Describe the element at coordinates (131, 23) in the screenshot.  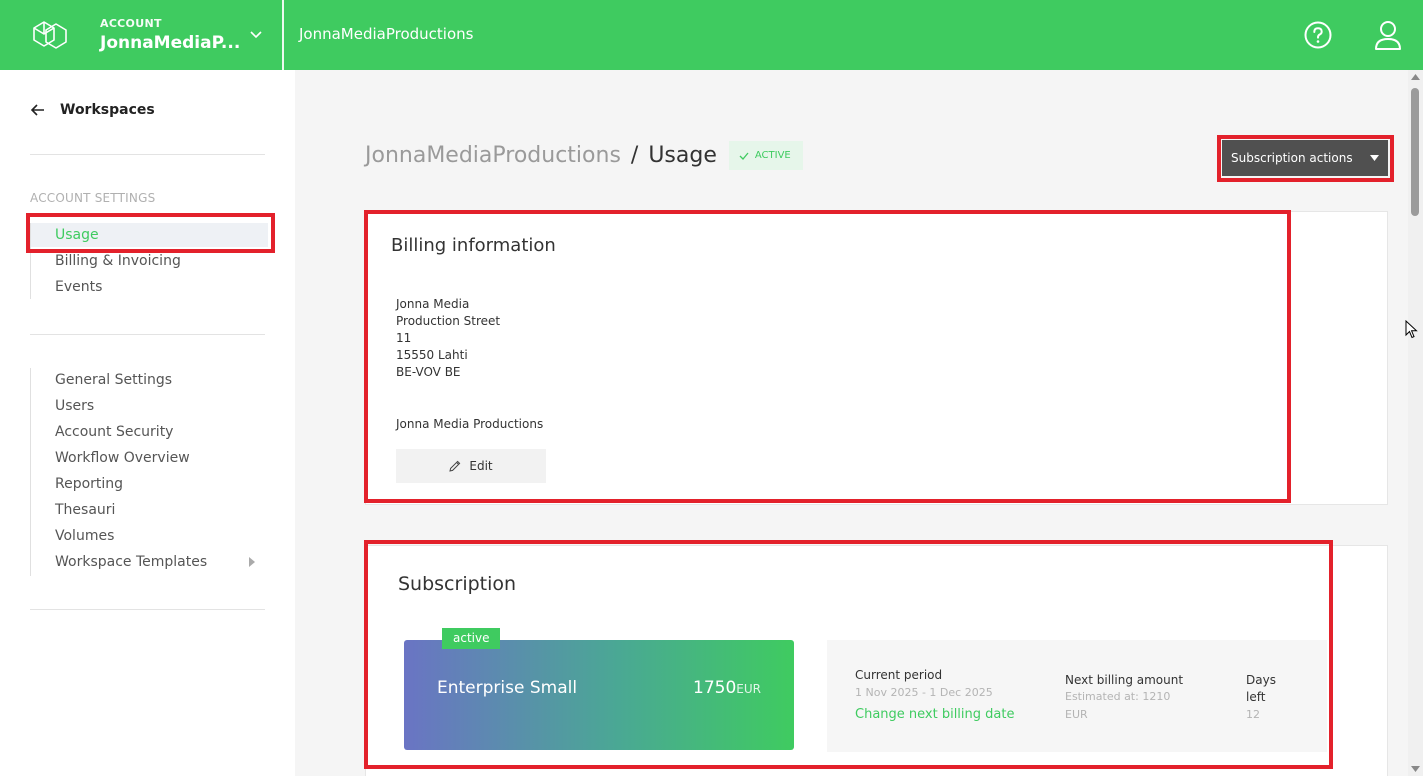
I see `account-label: ACCOUNT` at that location.